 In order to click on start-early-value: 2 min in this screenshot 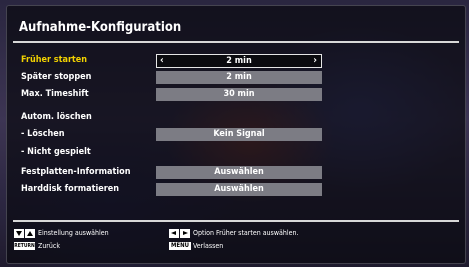, I will do `click(239, 61)`.